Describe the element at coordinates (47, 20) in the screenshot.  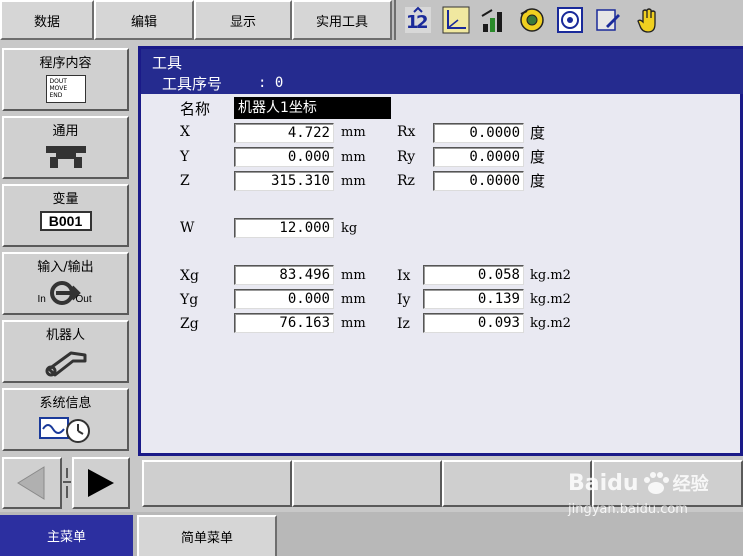
I see `menu-data-button: 数据` at that location.